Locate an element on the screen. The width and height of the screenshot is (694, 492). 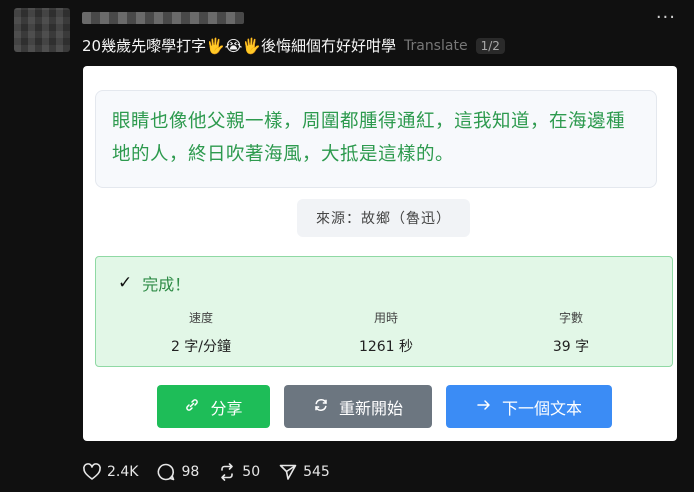
stat-time-value: 1261 秒 is located at coordinates (386, 347).